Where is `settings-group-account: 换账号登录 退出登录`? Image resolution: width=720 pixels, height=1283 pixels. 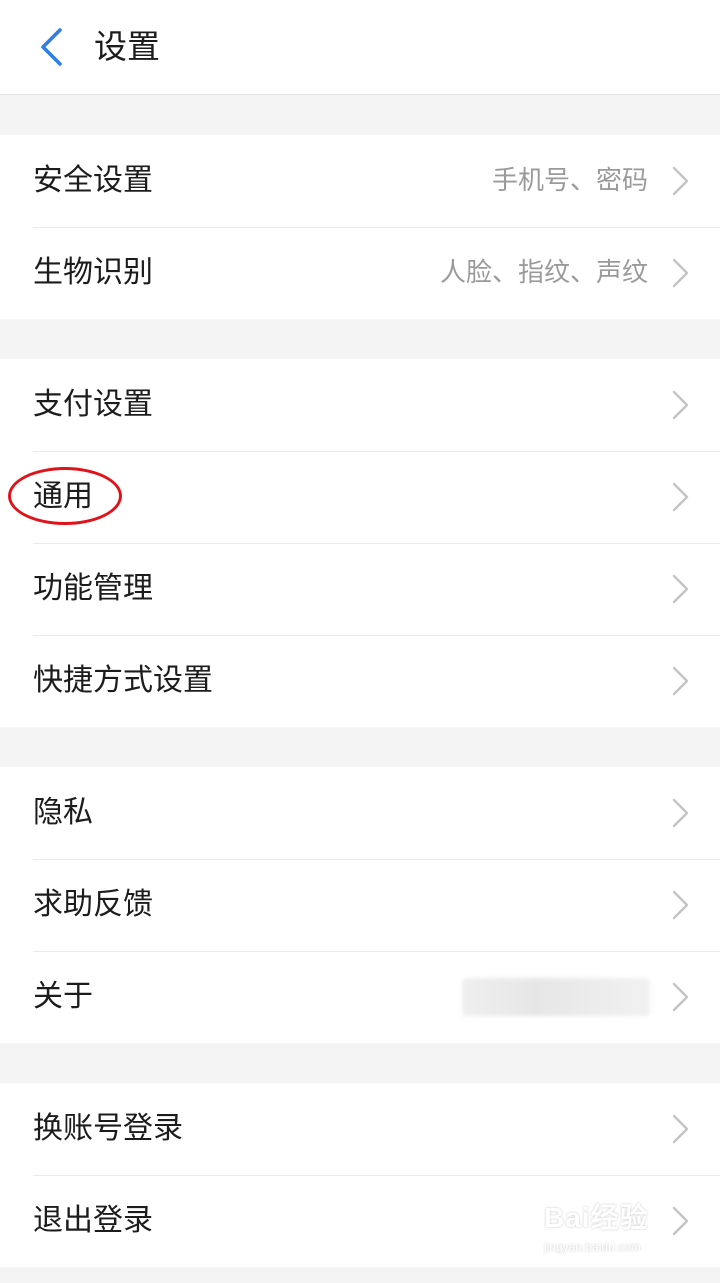 settings-group-account: 换账号登录 退出登录 is located at coordinates (360, 1175).